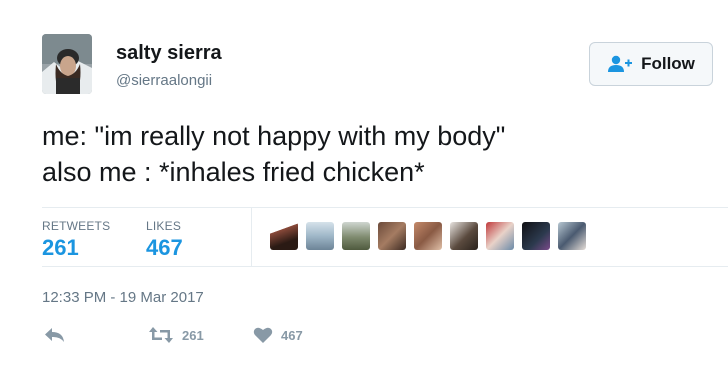 This screenshot has width=728, height=380. I want to click on tweet-text-line-1: me: "im really not happy with my body", so click(274, 136).